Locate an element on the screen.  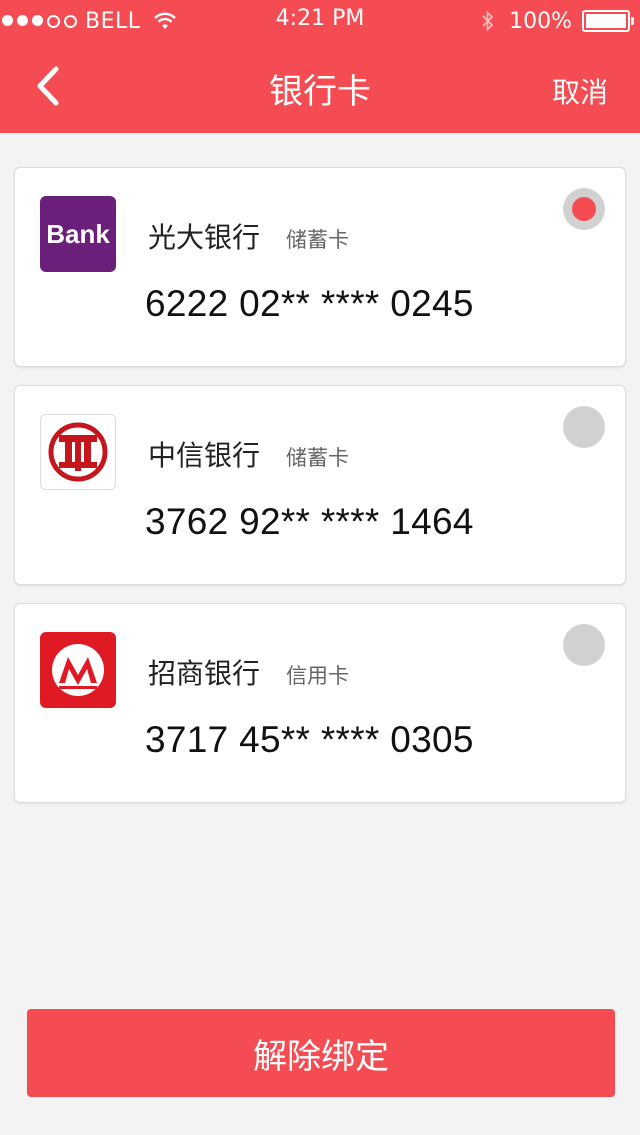
cmb-emblem-icon is located at coordinates (78, 670).